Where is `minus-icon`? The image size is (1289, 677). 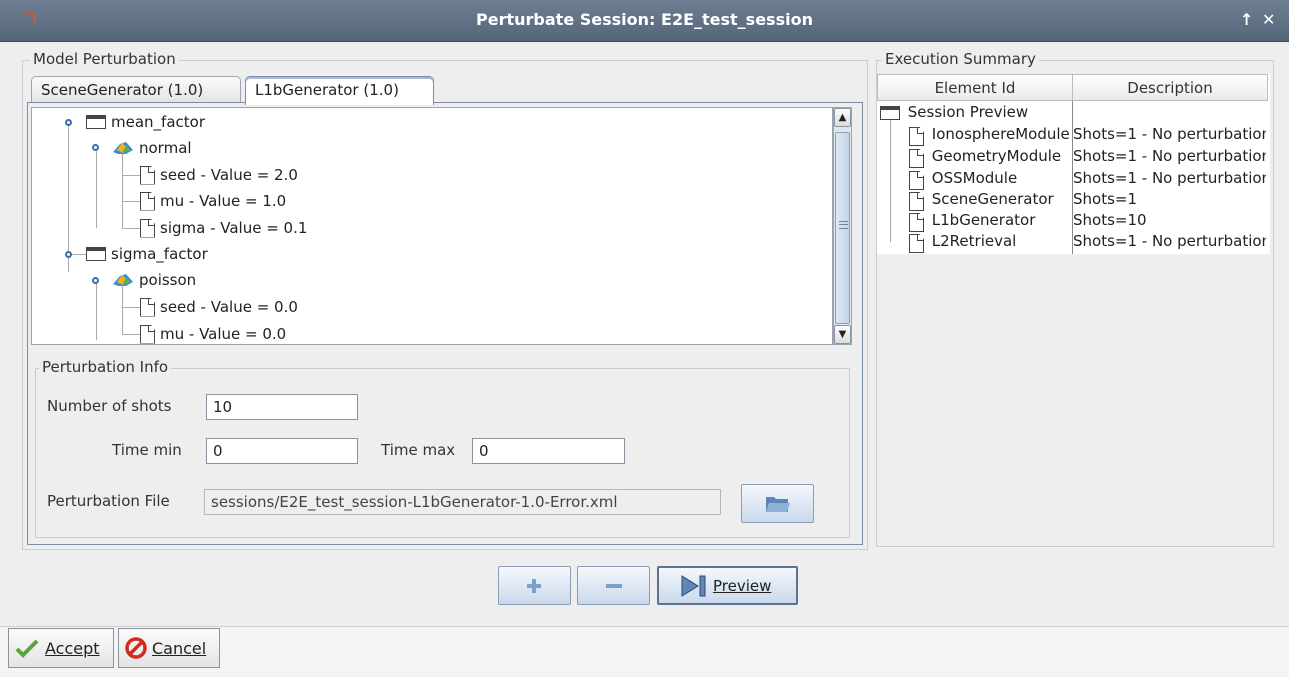 minus-icon is located at coordinates (614, 586).